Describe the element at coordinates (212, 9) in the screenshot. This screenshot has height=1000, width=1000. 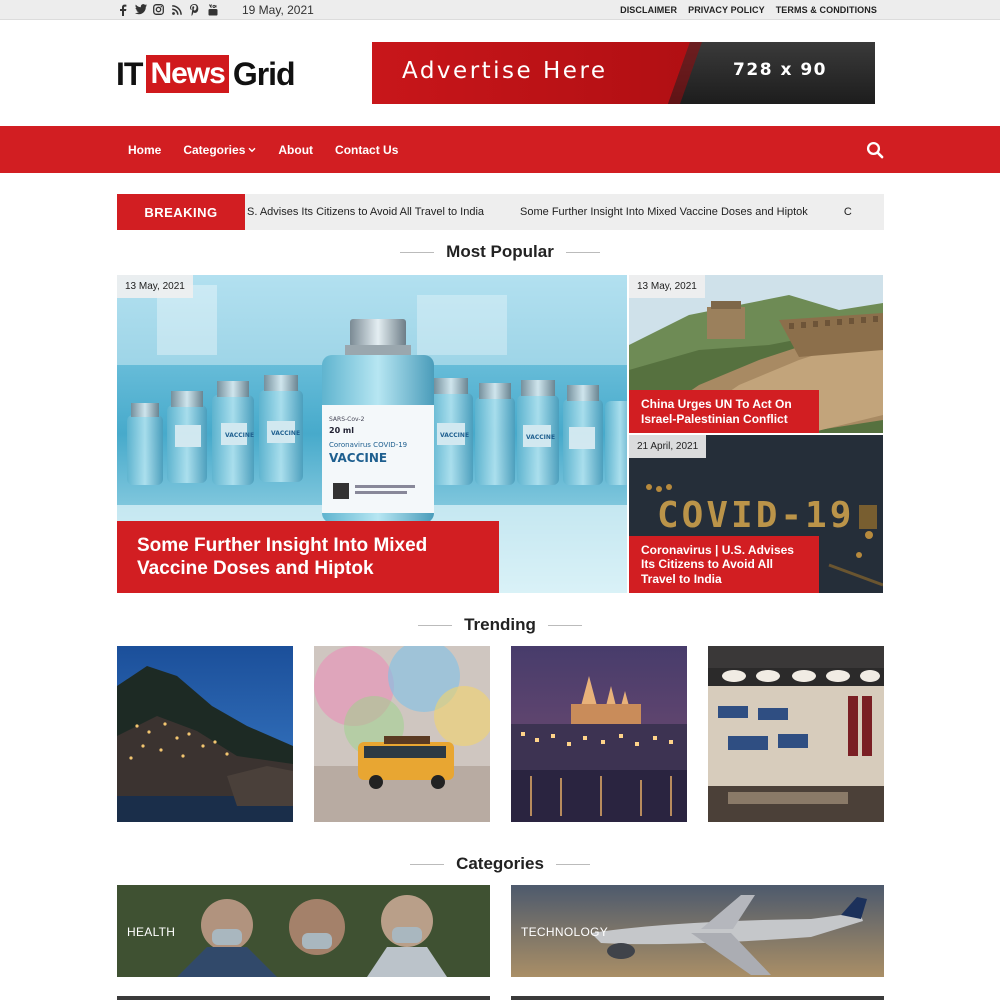
I see `youtube-icon` at that location.